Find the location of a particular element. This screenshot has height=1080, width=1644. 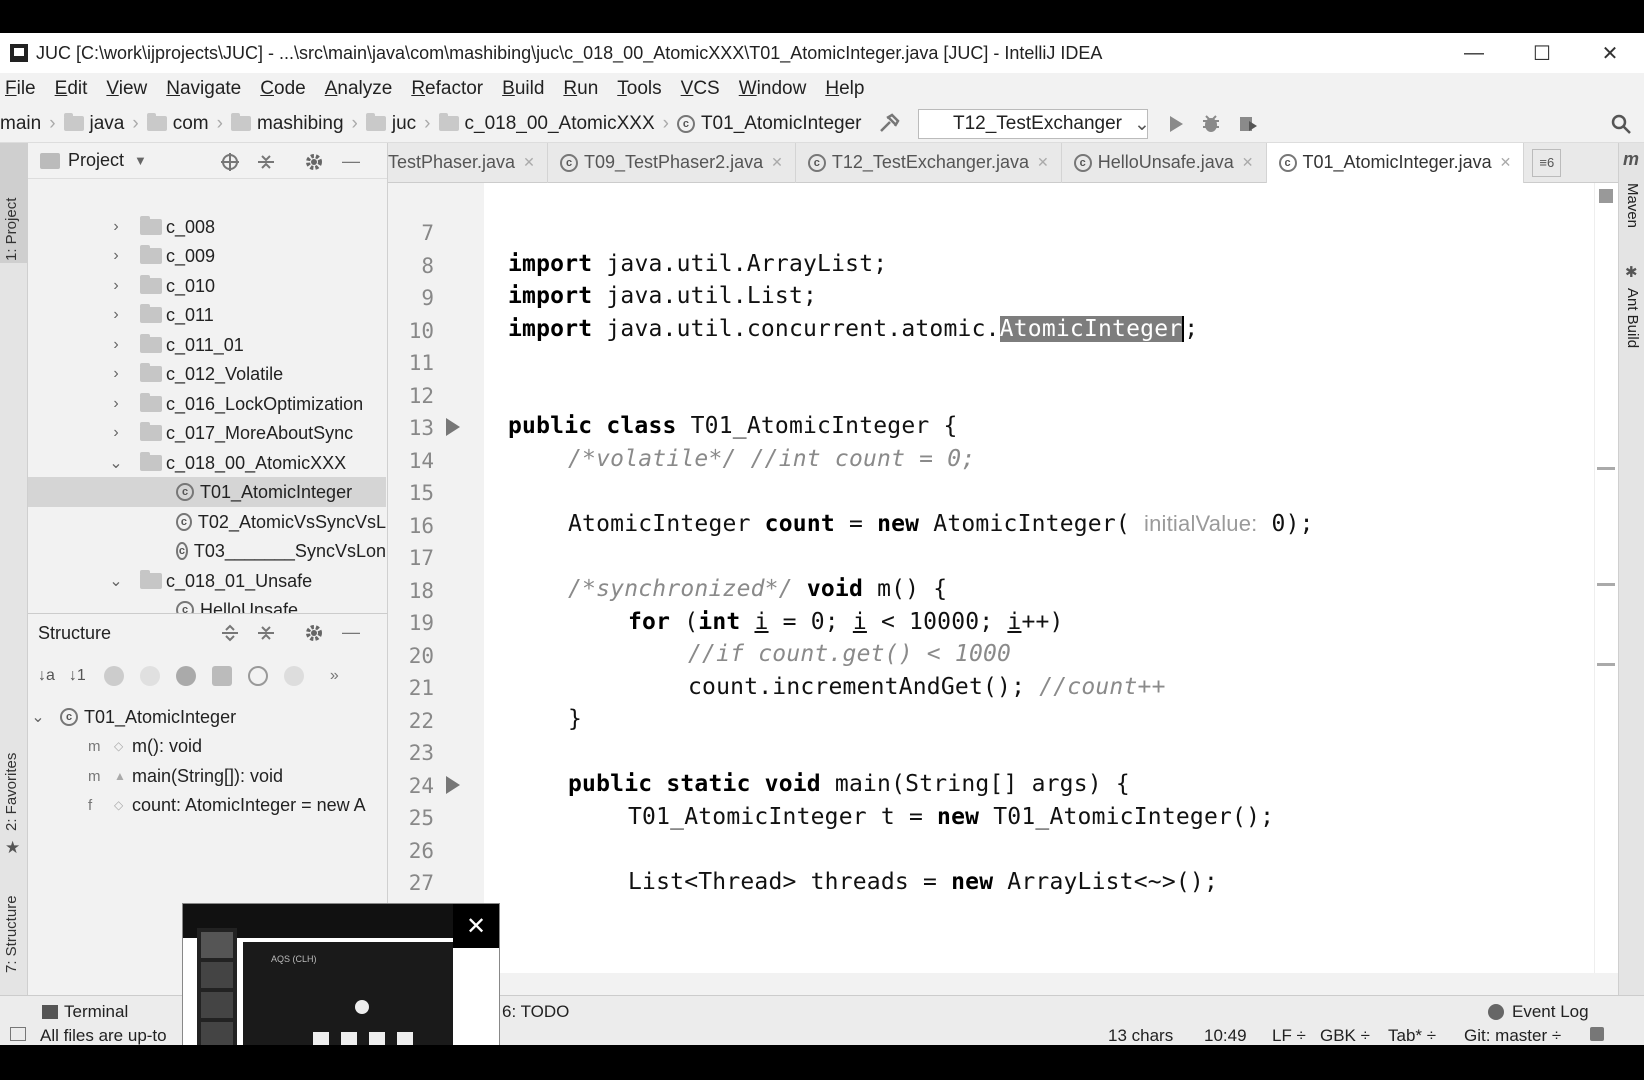

breadcrumb-package: c_018_00_AtomicXXX › is located at coordinates (553, 124).